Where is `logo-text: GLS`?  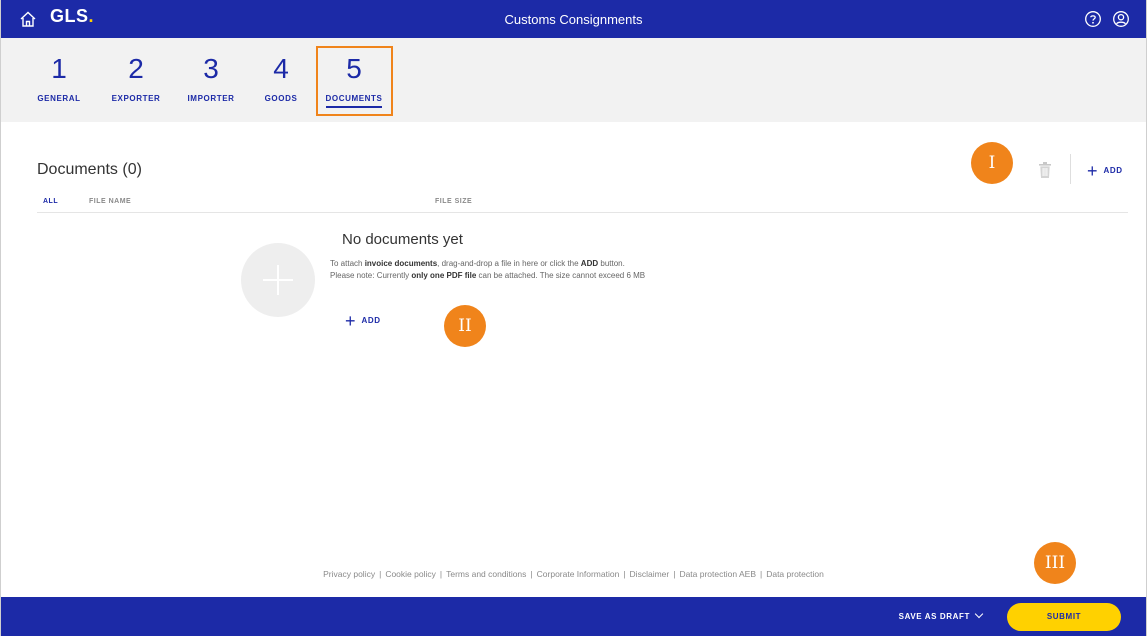
logo-text: GLS is located at coordinates (69, 16).